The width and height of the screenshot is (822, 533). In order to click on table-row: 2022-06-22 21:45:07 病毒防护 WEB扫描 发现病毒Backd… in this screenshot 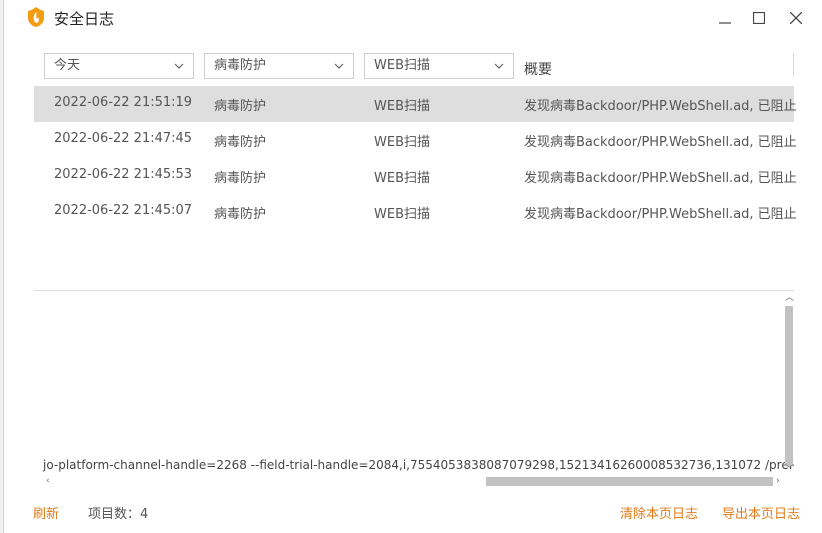, I will do `click(415, 212)`.